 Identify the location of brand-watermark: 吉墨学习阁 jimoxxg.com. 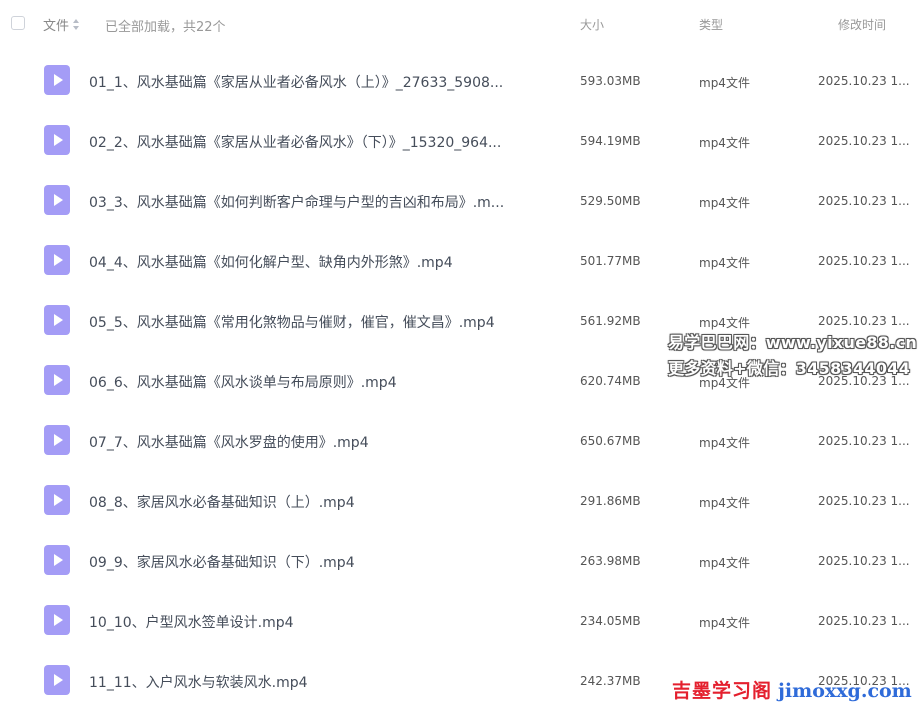
(792, 689).